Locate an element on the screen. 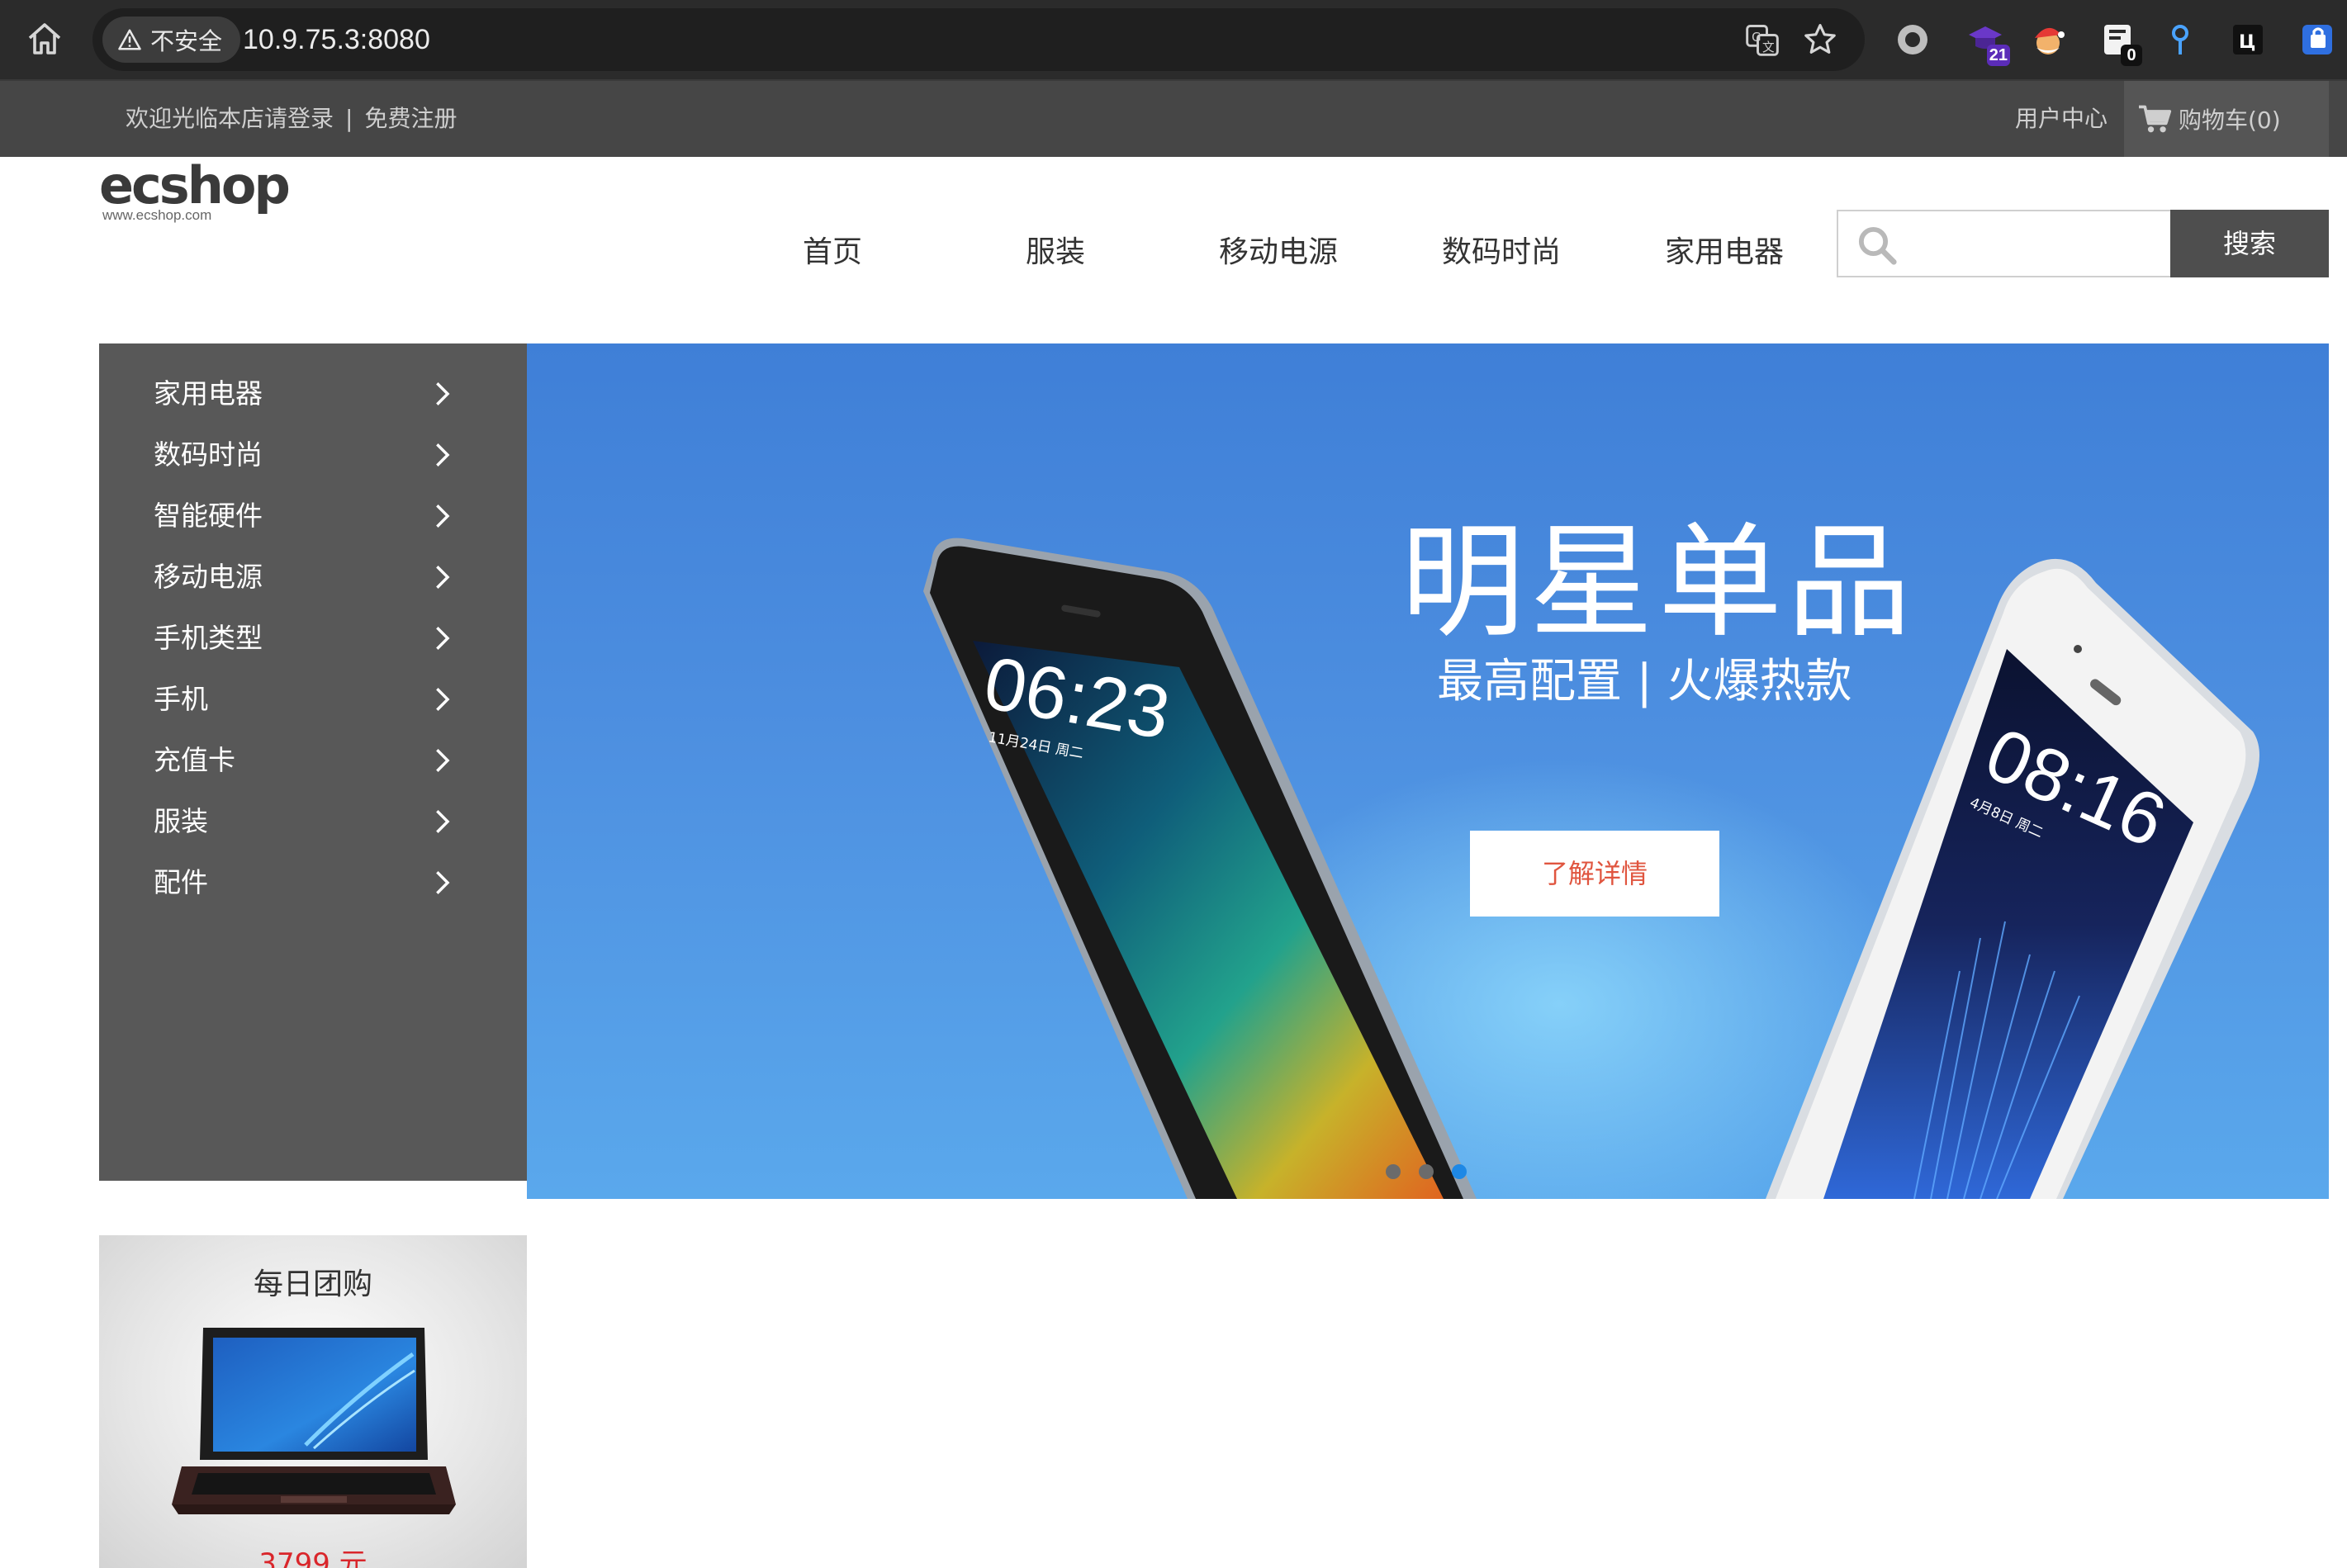 Image resolution: width=2347 pixels, height=1568 pixels. letters-extension-icon: Ц is located at coordinates (2248, 39).